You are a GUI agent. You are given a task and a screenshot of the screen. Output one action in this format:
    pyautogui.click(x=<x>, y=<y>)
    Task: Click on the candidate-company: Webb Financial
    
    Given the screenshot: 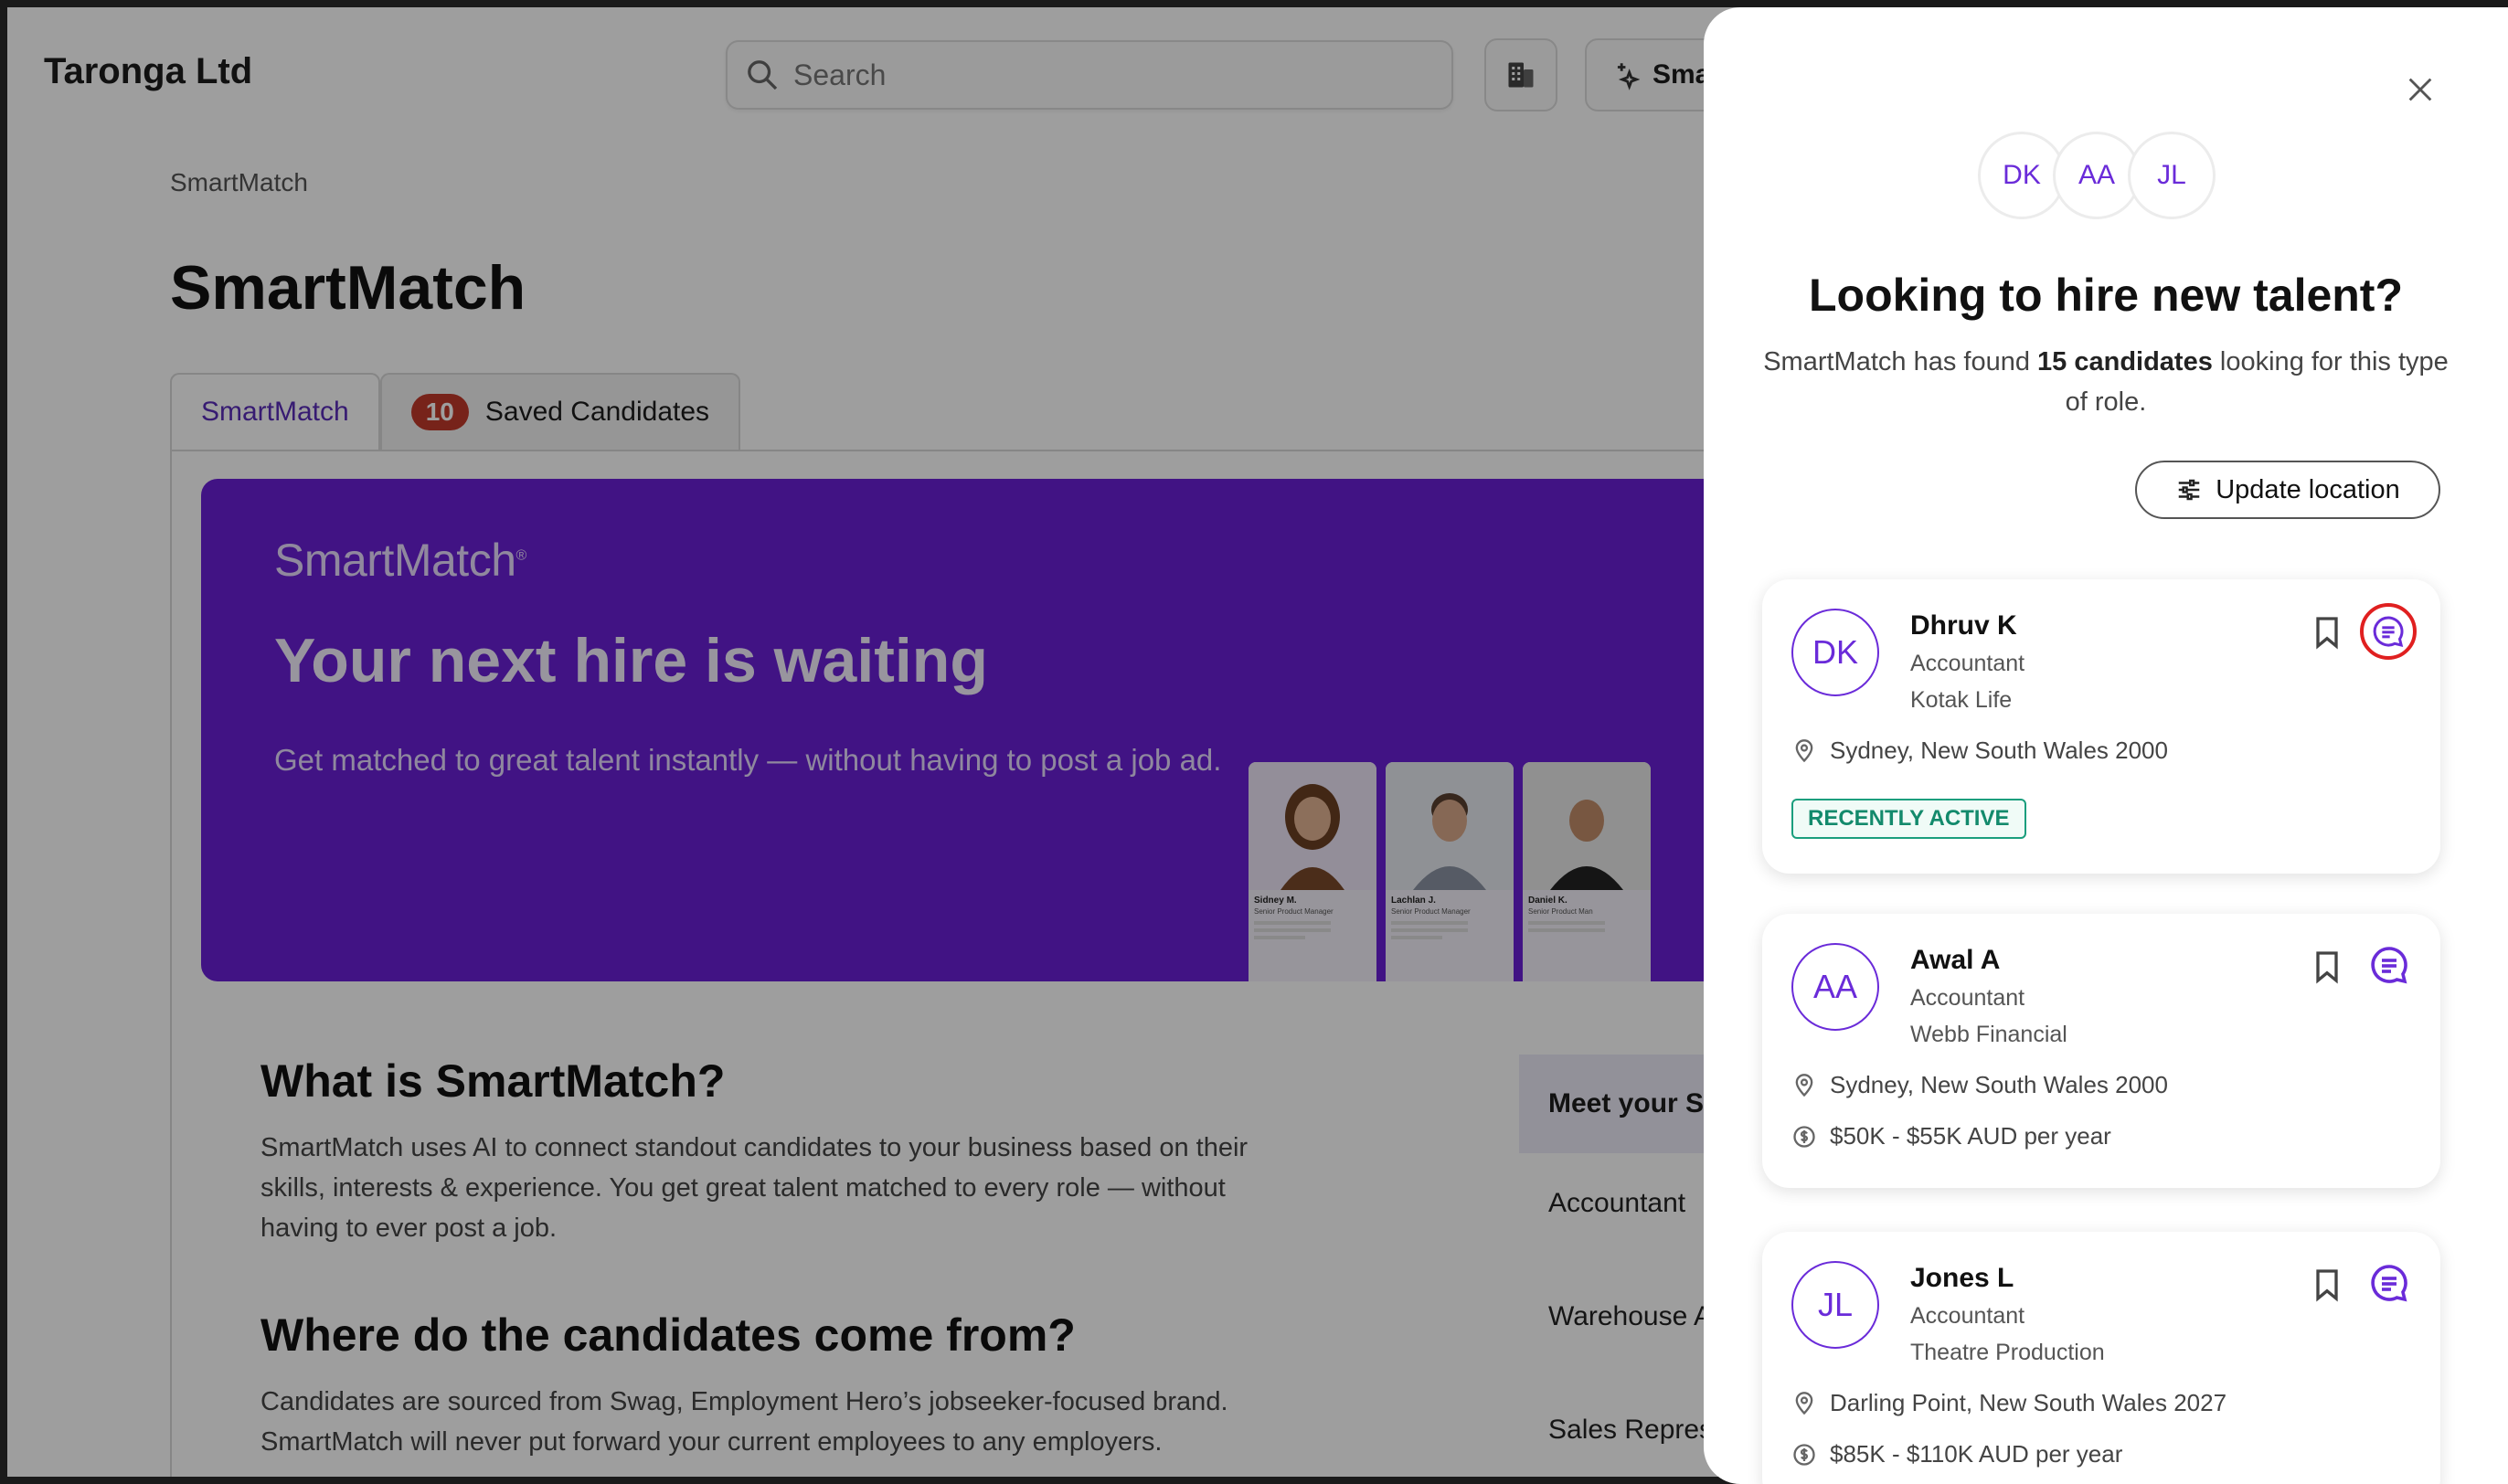 What is the action you would take?
    pyautogui.click(x=1988, y=1034)
    